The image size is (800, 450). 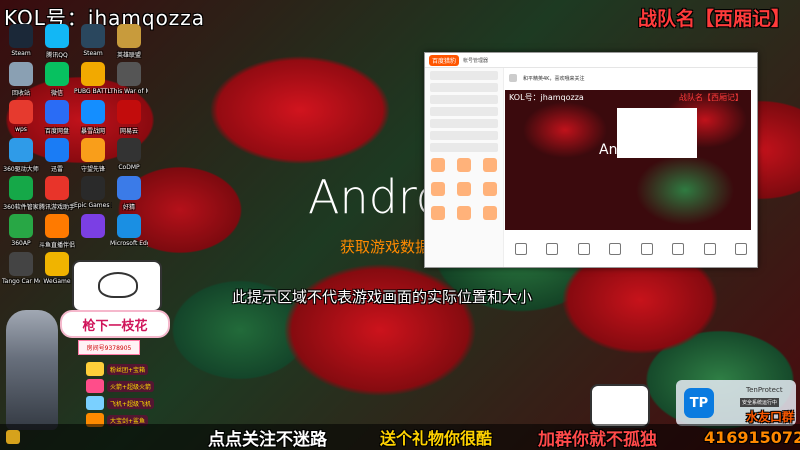 I want to click on desktop-icon: 回收站, so click(x=21, y=79).